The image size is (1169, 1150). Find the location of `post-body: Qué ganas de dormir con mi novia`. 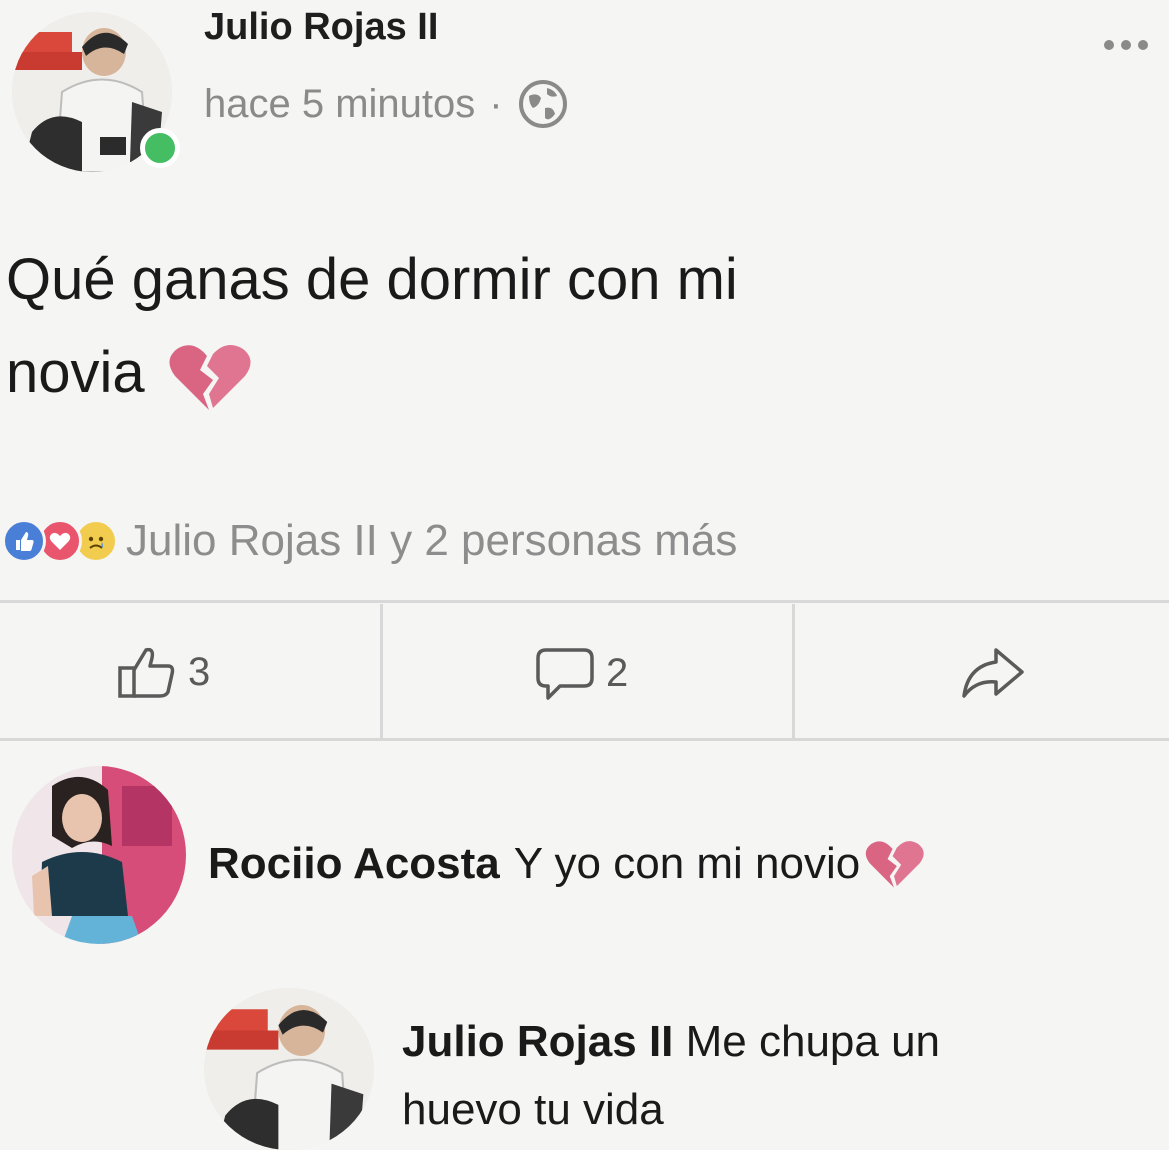

post-body: Qué ganas de dormir con mi novia is located at coordinates (372, 327).